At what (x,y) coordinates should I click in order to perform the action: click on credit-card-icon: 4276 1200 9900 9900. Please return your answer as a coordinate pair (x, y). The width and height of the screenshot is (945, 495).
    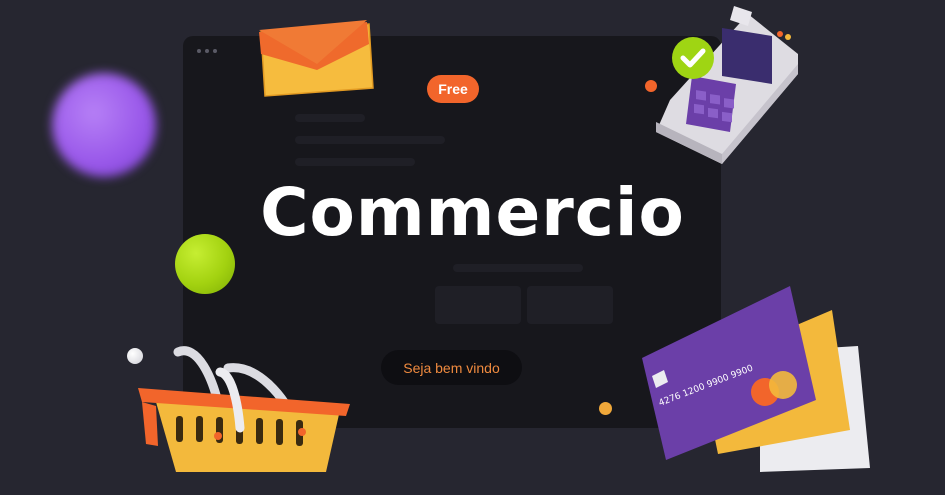
    Looking at the image, I should click on (756, 379).